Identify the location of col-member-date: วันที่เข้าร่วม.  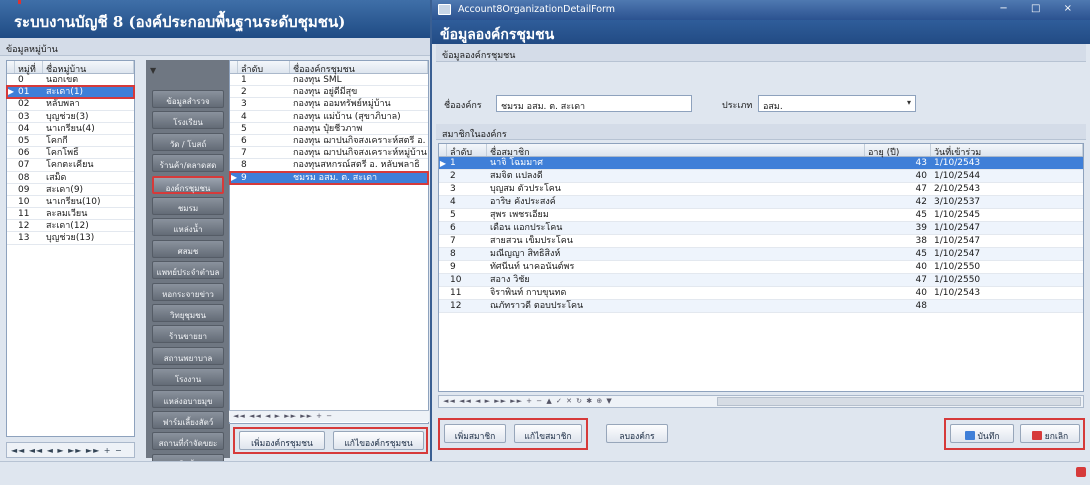
(1007, 151).